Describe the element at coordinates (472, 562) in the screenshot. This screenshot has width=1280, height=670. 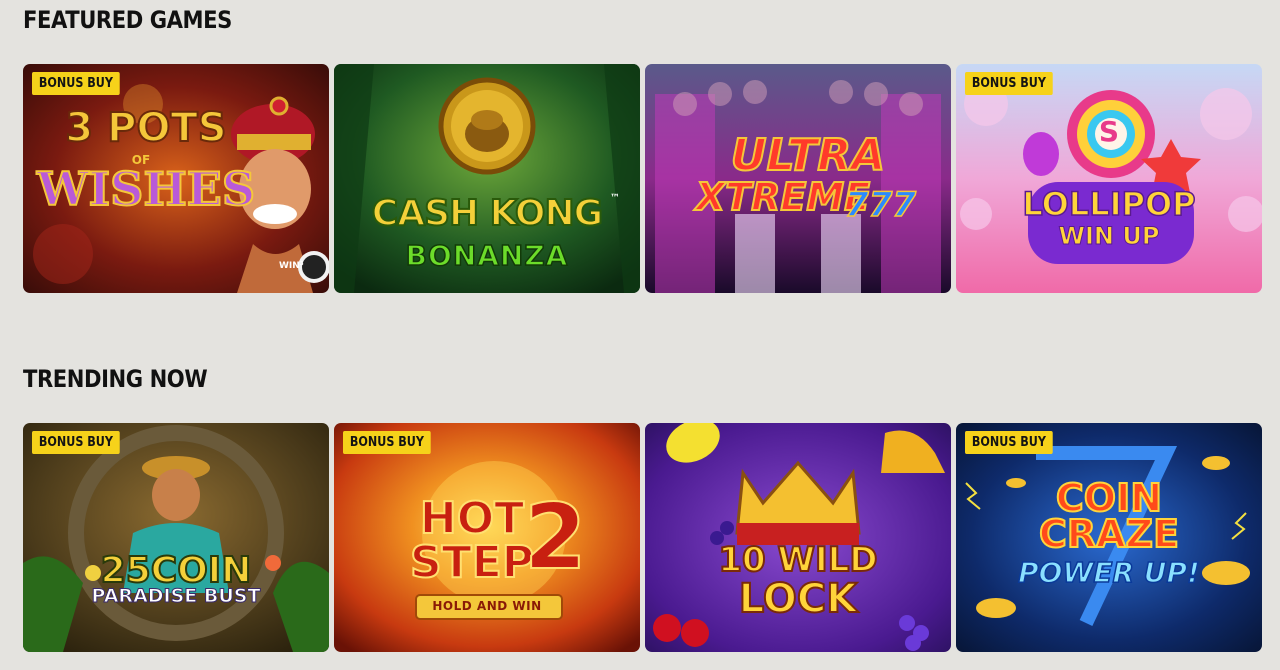
I see `game-logo-line2: STEP` at that location.